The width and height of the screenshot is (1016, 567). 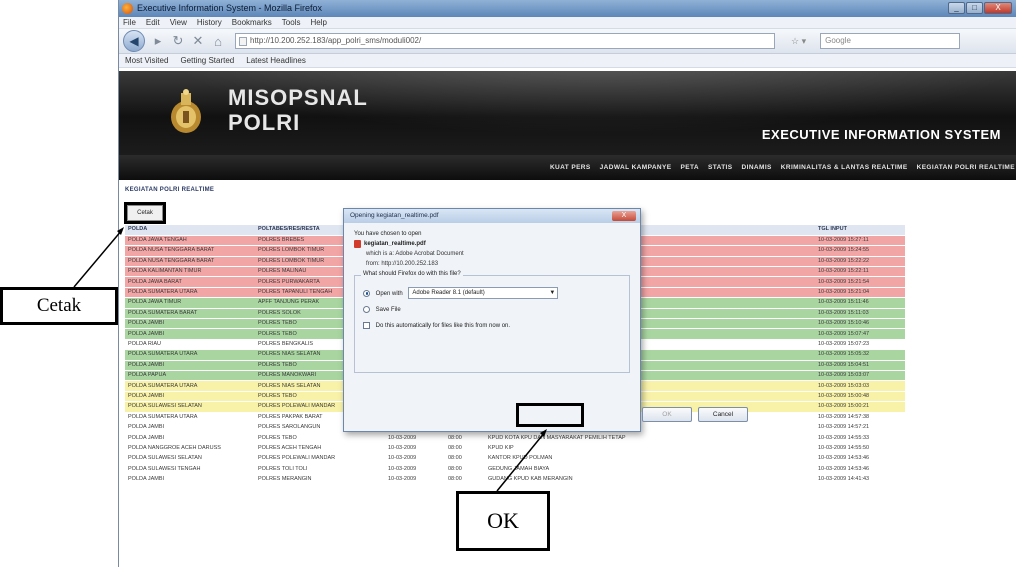 What do you see at coordinates (178, 41) in the screenshot?
I see `reload-icon: ↻` at bounding box center [178, 41].